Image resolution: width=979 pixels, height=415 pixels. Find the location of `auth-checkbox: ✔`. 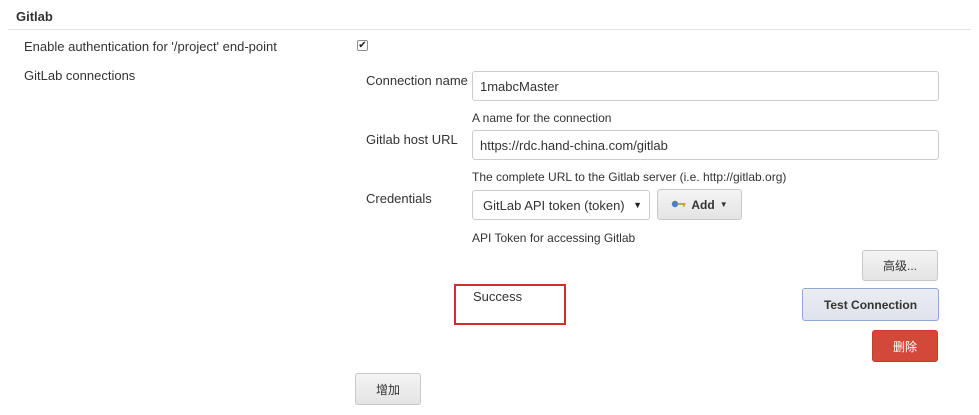

auth-checkbox: ✔ is located at coordinates (362, 45).